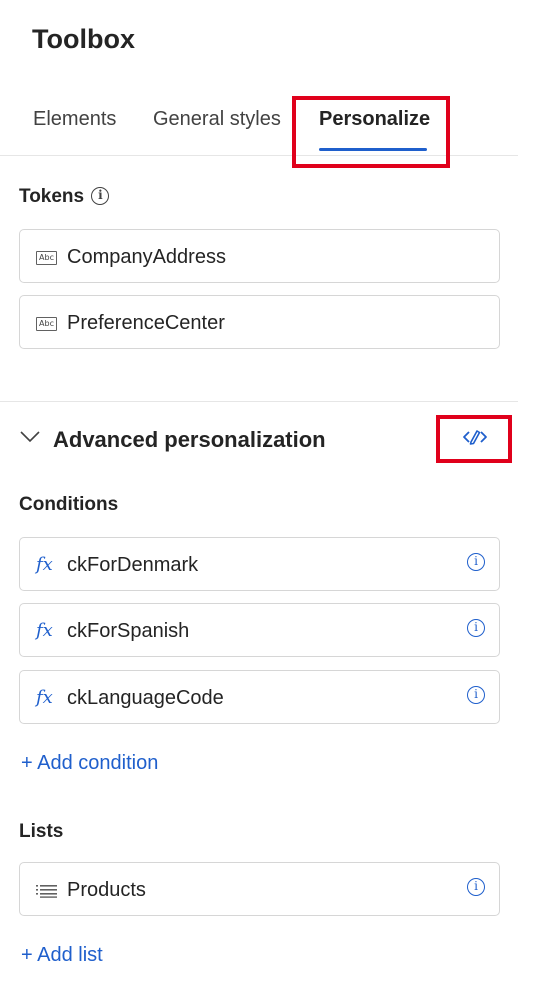 This screenshot has width=535, height=997. Describe the element at coordinates (189, 439) in the screenshot. I see `advanced-personalization-title: Advanced personalization` at that location.